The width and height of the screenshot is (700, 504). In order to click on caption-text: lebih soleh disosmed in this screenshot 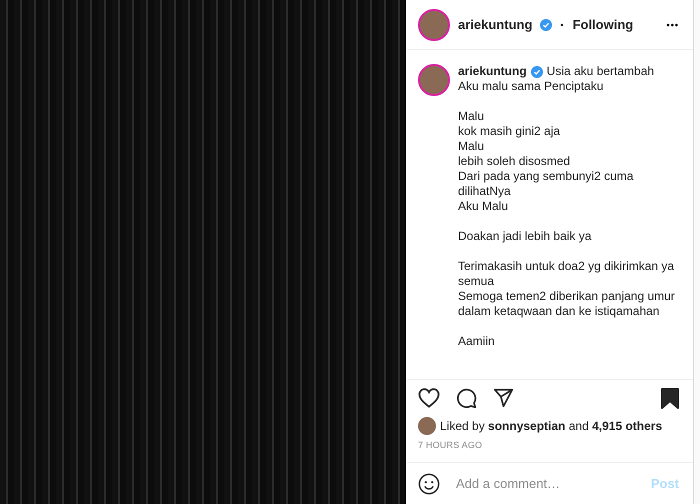, I will do `click(515, 161)`.